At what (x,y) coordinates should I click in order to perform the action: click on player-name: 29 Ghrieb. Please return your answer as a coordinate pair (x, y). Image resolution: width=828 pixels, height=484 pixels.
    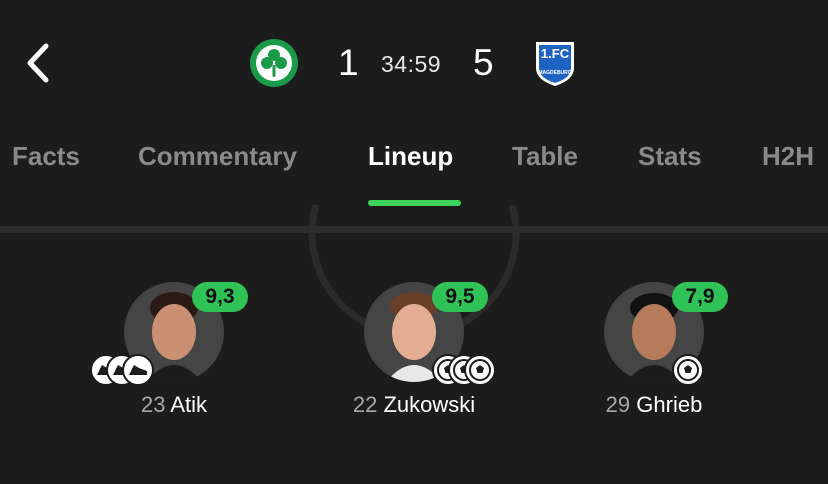
    Looking at the image, I should click on (654, 405).